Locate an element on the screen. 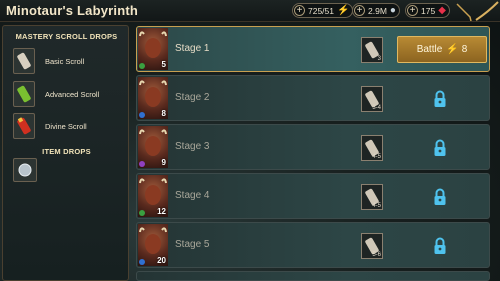 The height and width of the screenshot is (281, 500). stage-level: 20 is located at coordinates (161, 260).